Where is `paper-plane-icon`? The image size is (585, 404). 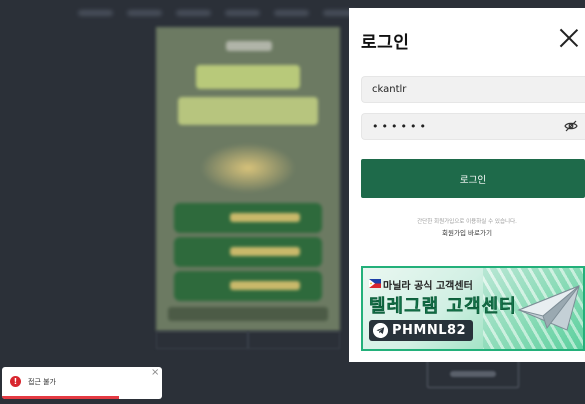
paper-plane-icon is located at coordinates (548, 308).